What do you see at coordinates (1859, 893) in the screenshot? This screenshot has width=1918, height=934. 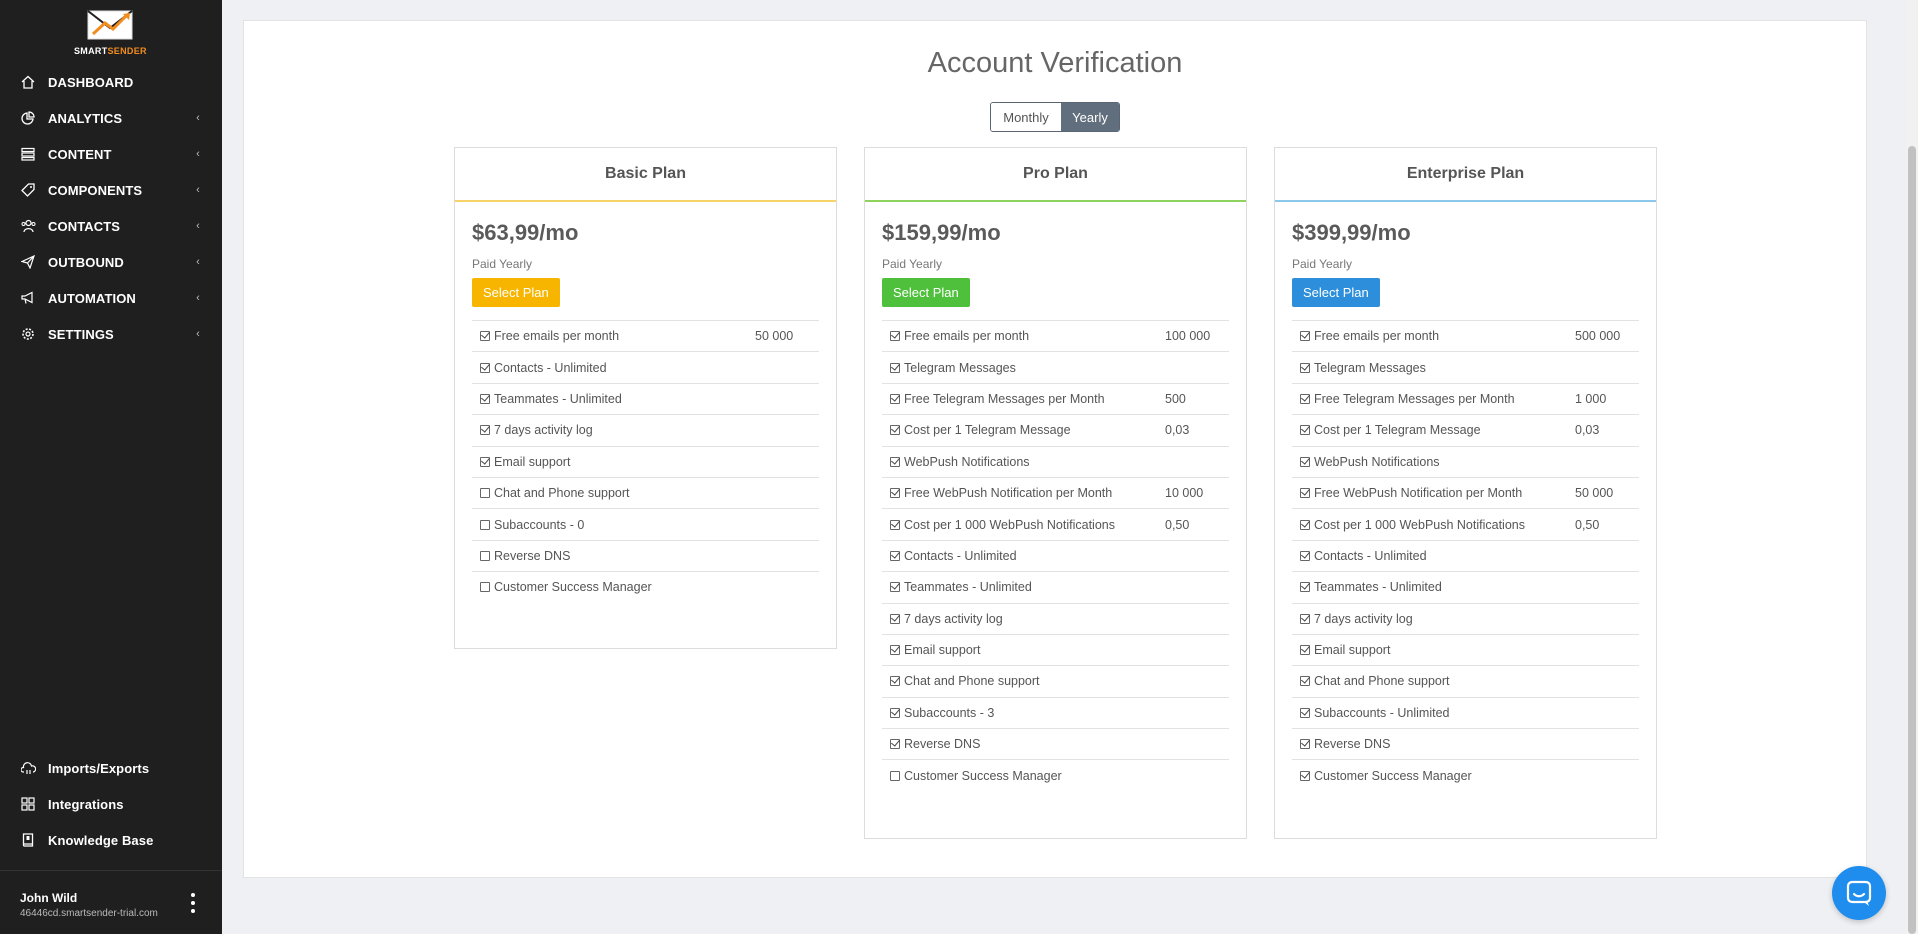 I see `chat-widget-button` at bounding box center [1859, 893].